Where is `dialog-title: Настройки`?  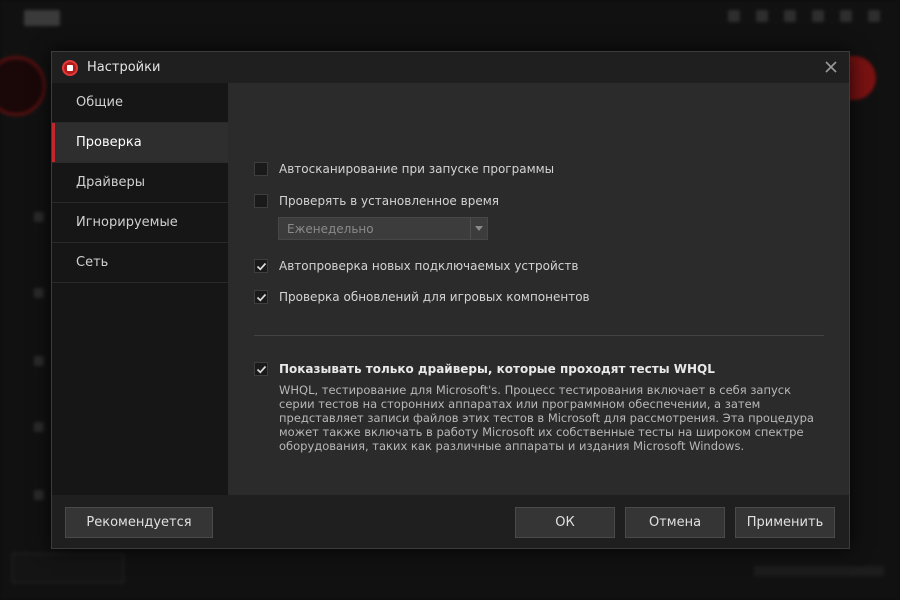 dialog-title: Настройки is located at coordinates (124, 67).